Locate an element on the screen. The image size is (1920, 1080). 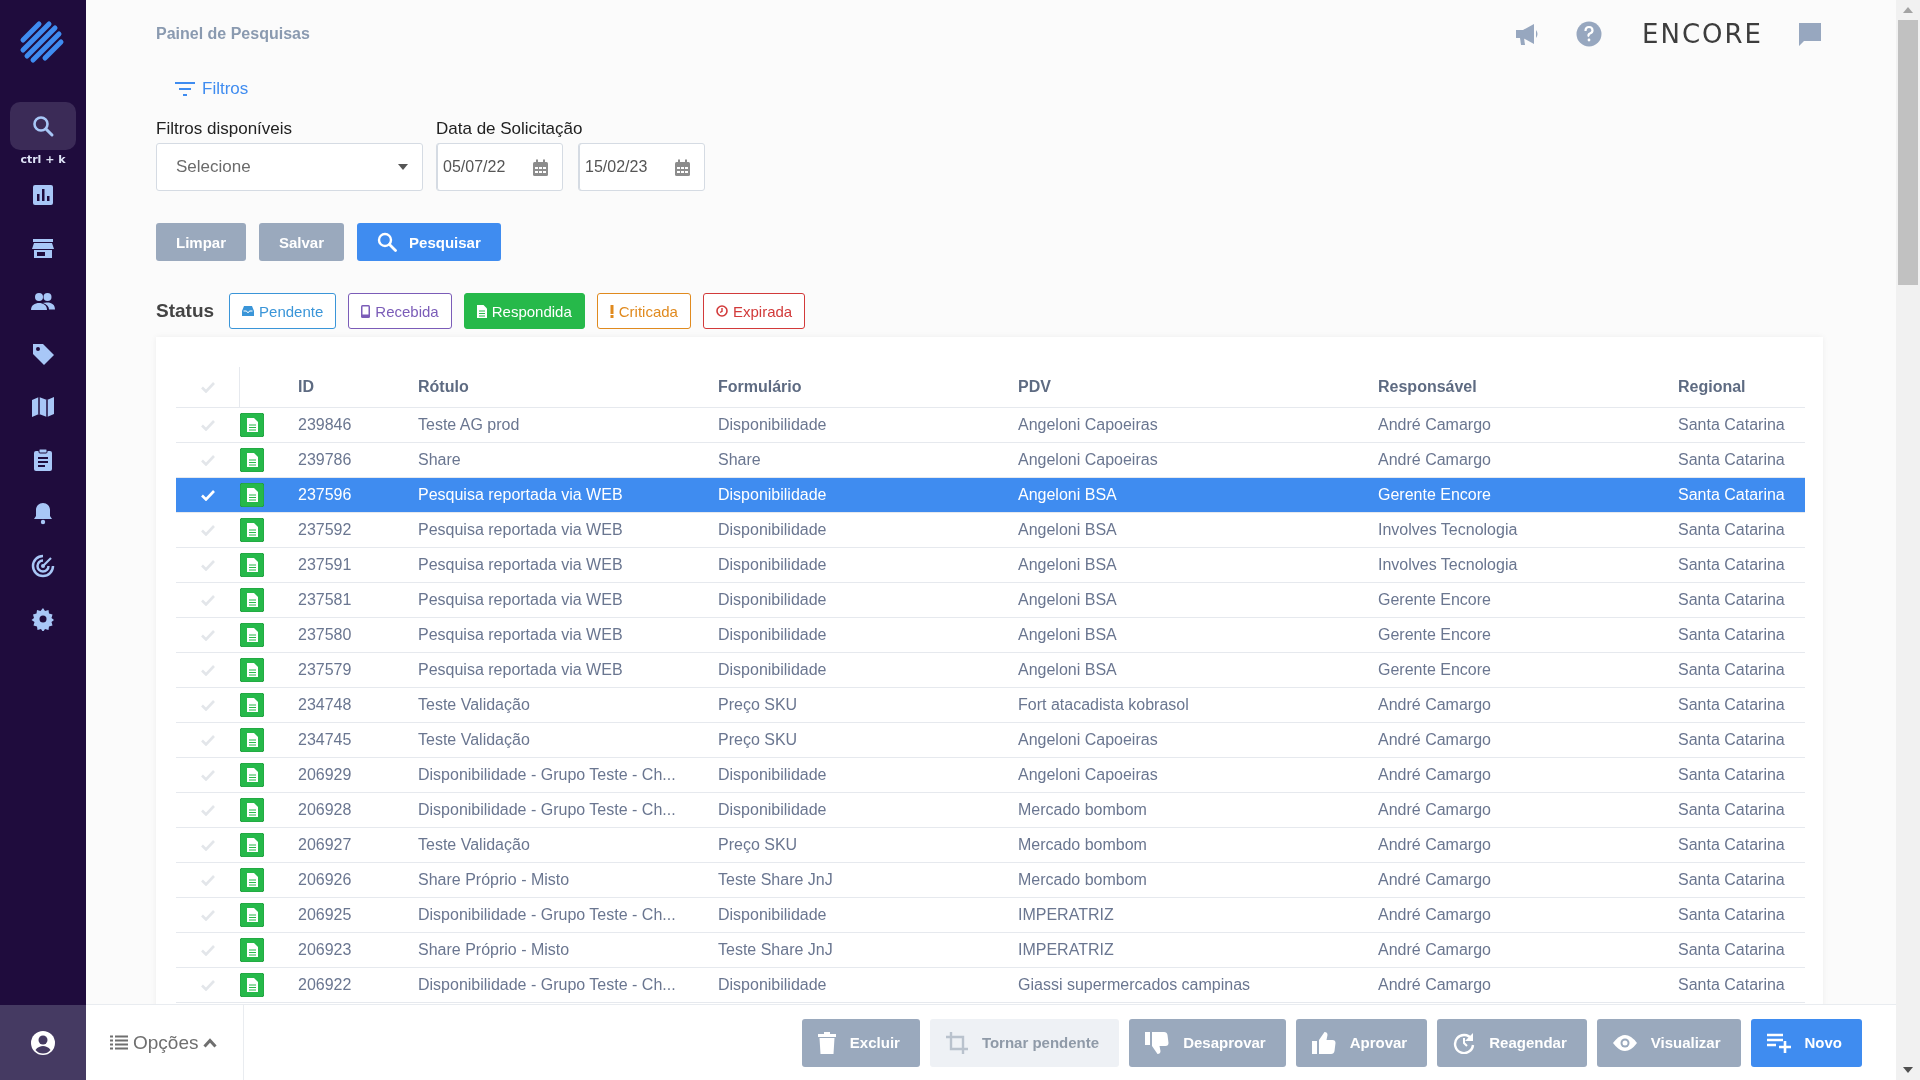
column-header: ID is located at coordinates (358, 387).